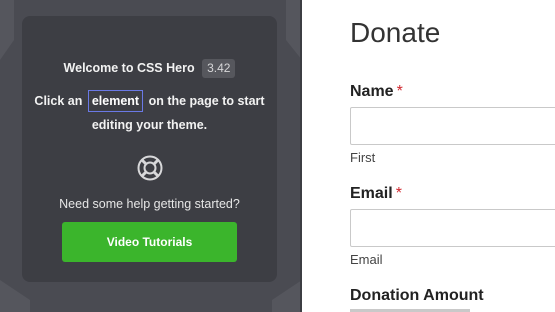  I want to click on email-sublabel: Email, so click(366, 259).